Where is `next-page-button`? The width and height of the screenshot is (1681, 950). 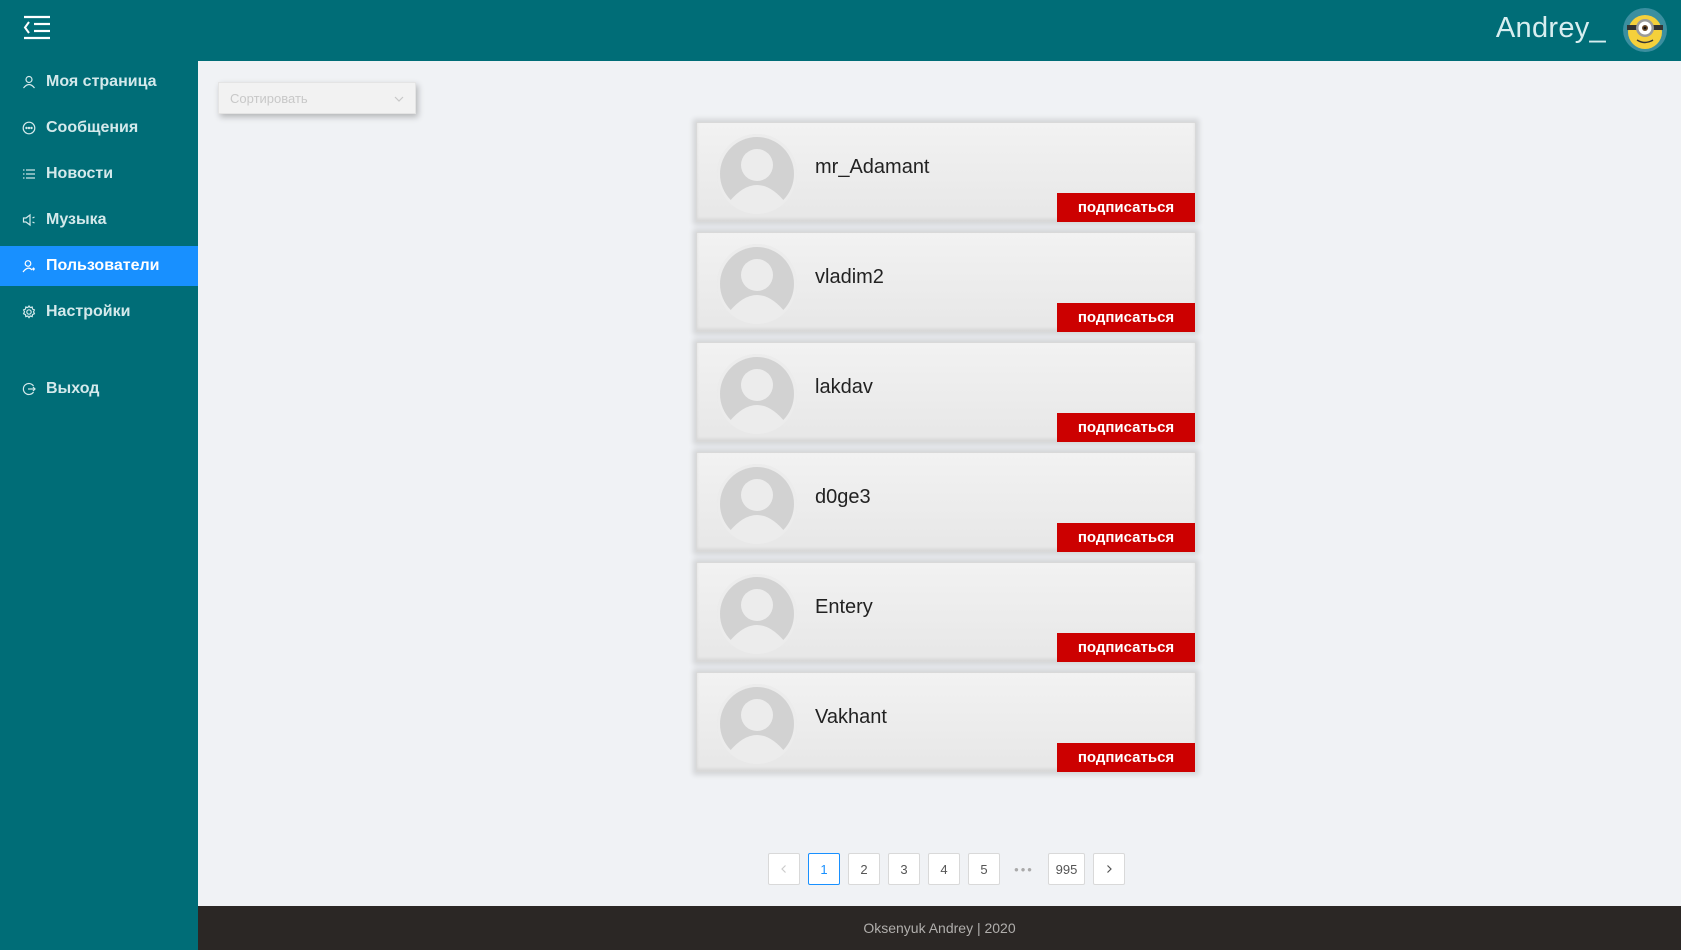 next-page-button is located at coordinates (1109, 869).